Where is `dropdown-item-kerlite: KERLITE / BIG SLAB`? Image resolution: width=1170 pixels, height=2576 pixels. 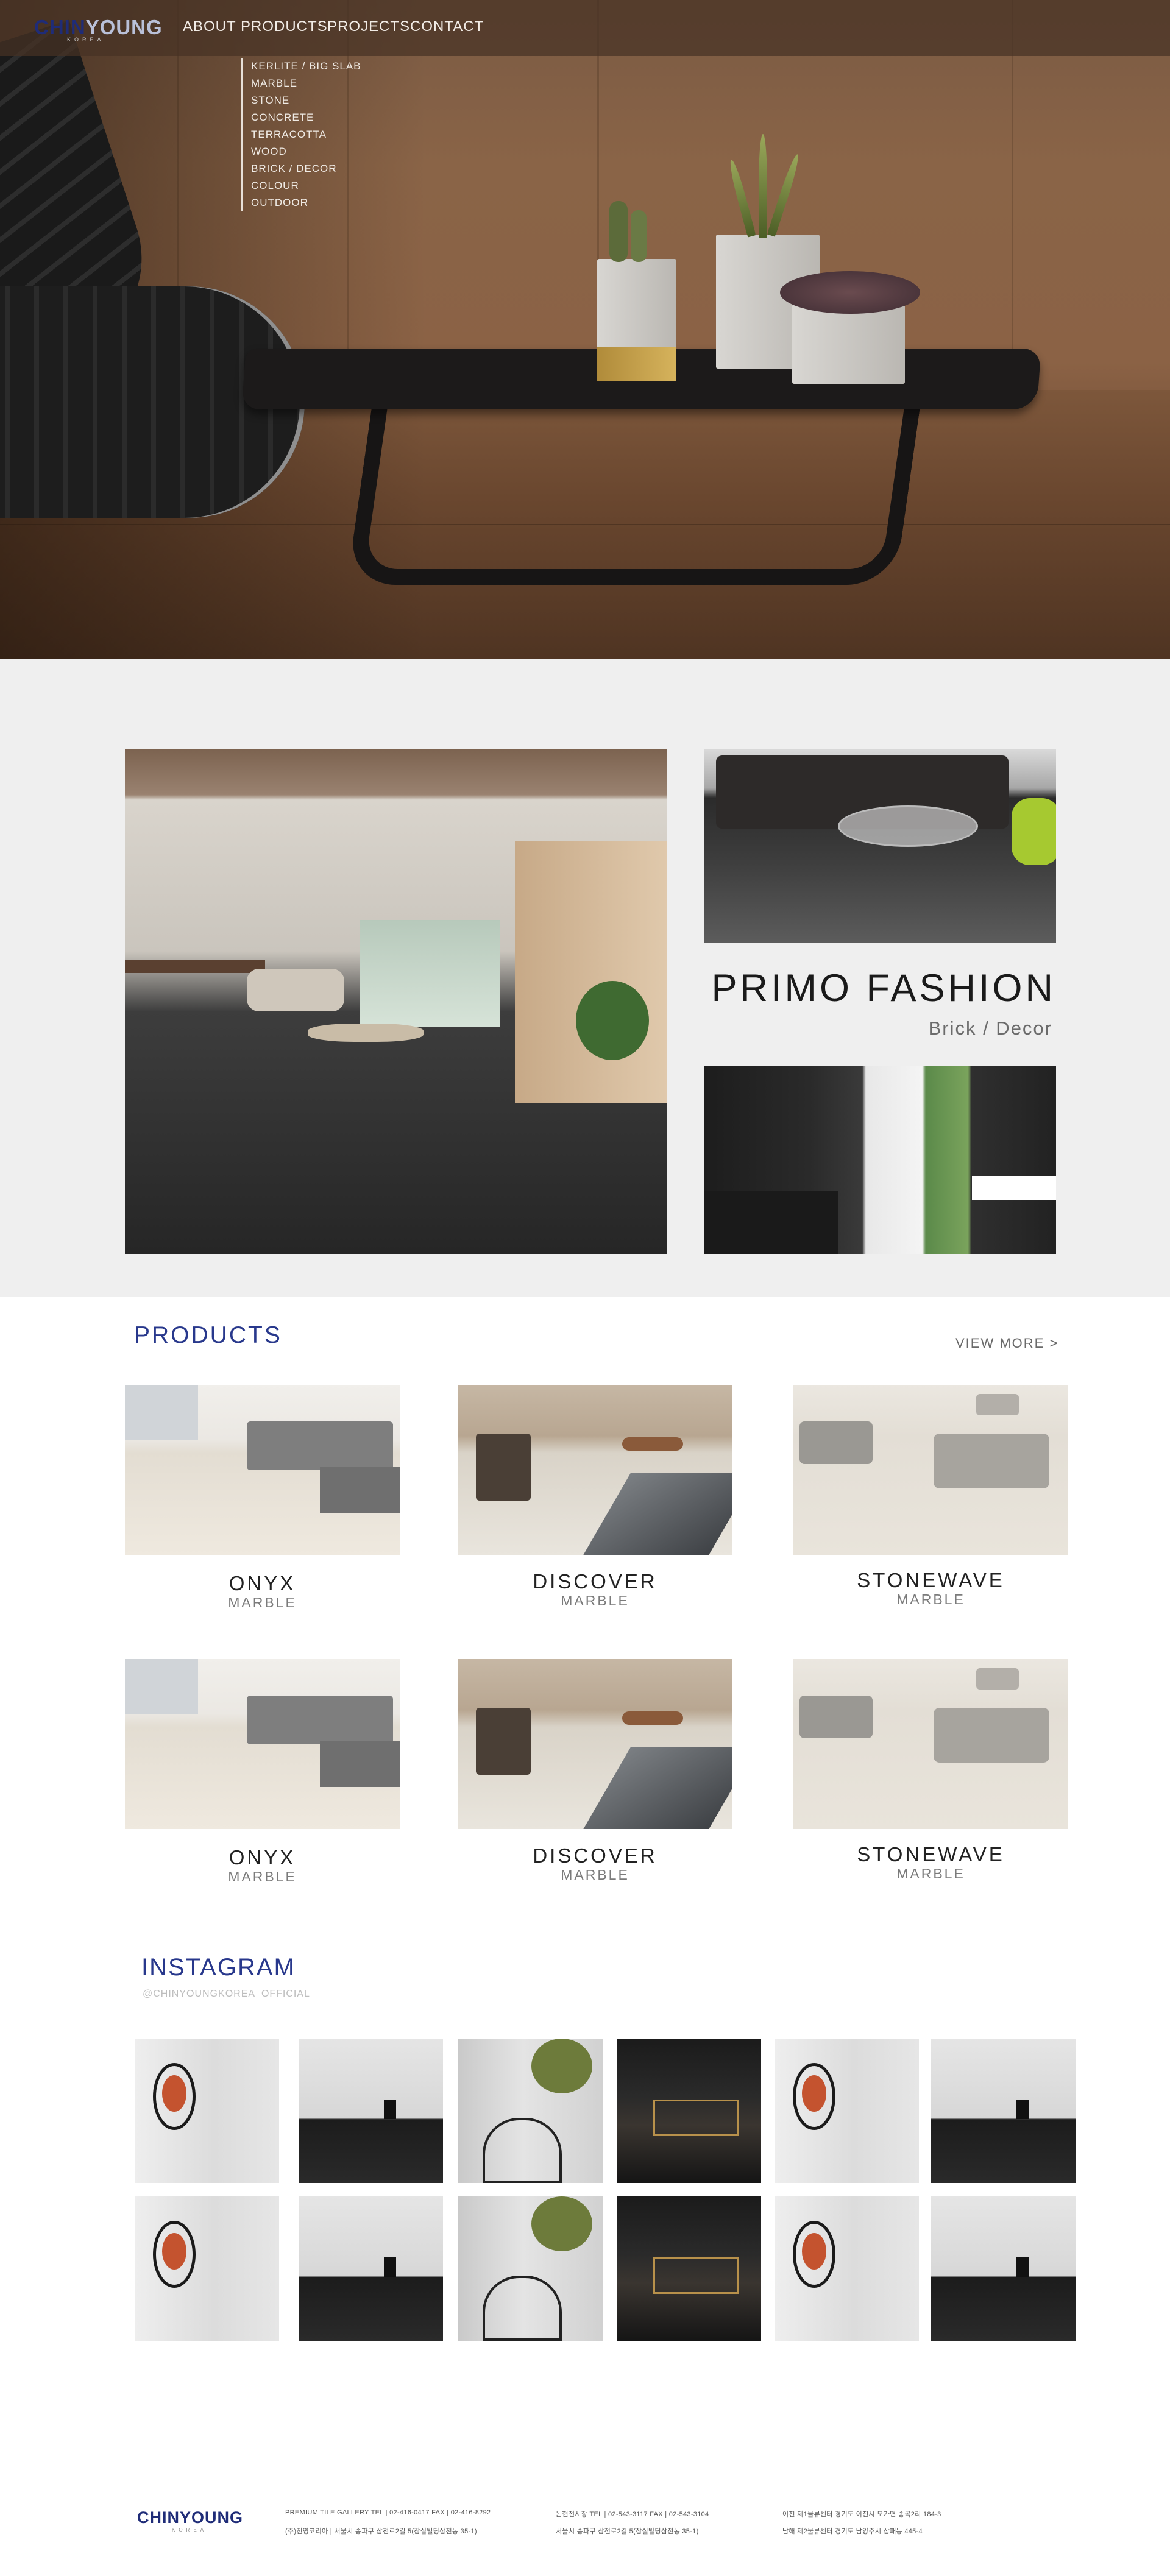 dropdown-item-kerlite: KERLITE / BIG SLAB is located at coordinates (306, 66).